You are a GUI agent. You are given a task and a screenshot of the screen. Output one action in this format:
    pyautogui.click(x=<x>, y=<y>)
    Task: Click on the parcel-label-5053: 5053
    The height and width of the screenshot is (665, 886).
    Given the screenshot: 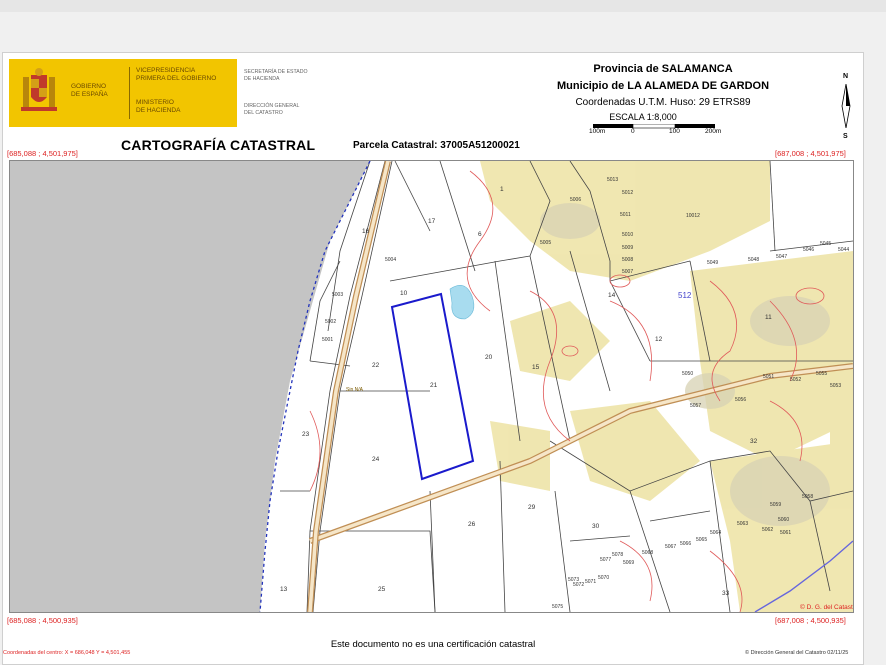 What is the action you would take?
    pyautogui.click(x=835, y=386)
    